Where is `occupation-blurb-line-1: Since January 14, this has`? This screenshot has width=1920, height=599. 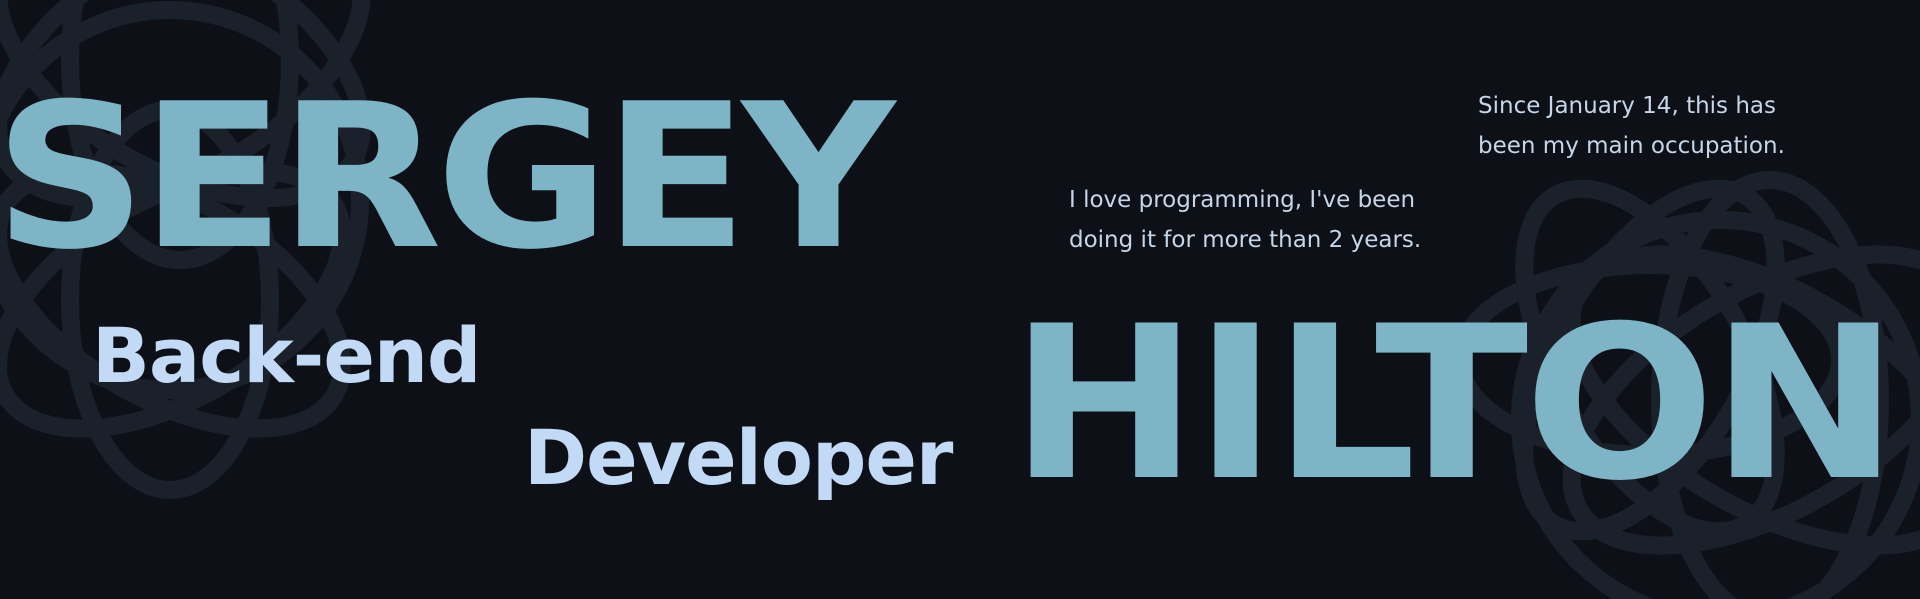
occupation-blurb-line-1: Since January 14, this has is located at coordinates (1627, 106).